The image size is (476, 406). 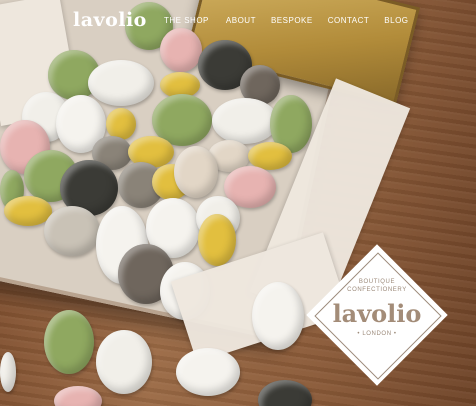 What do you see at coordinates (377, 282) in the screenshot?
I see `badge-line-1: BOUTIQUE` at bounding box center [377, 282].